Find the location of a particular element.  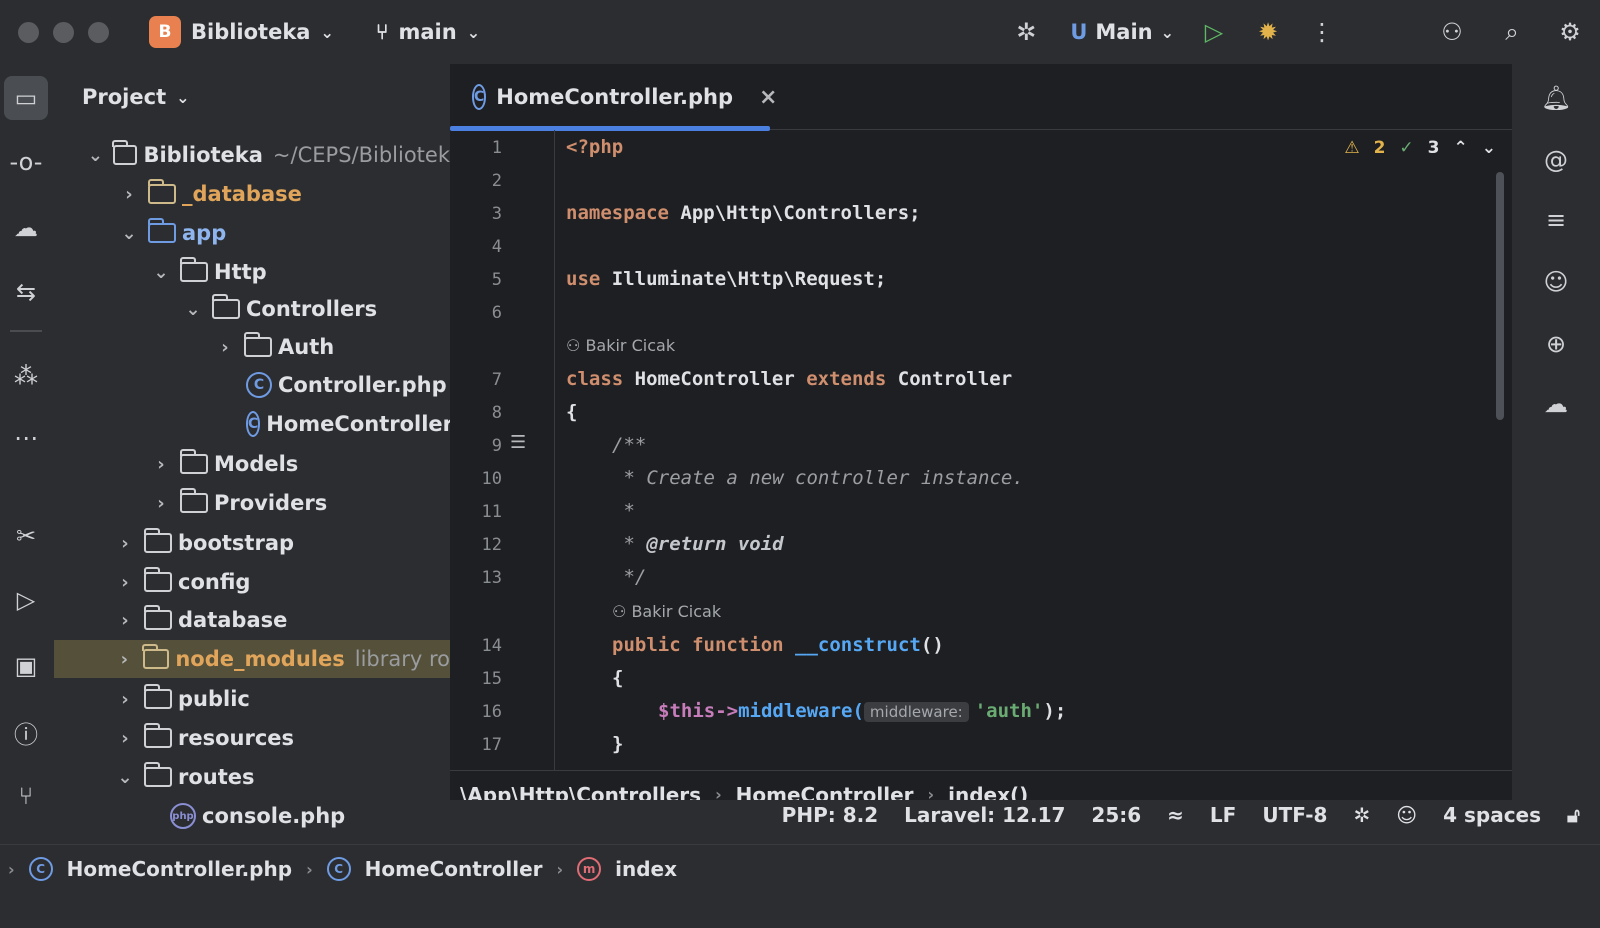

tree-item-auth: › Auth is located at coordinates (252, 347).